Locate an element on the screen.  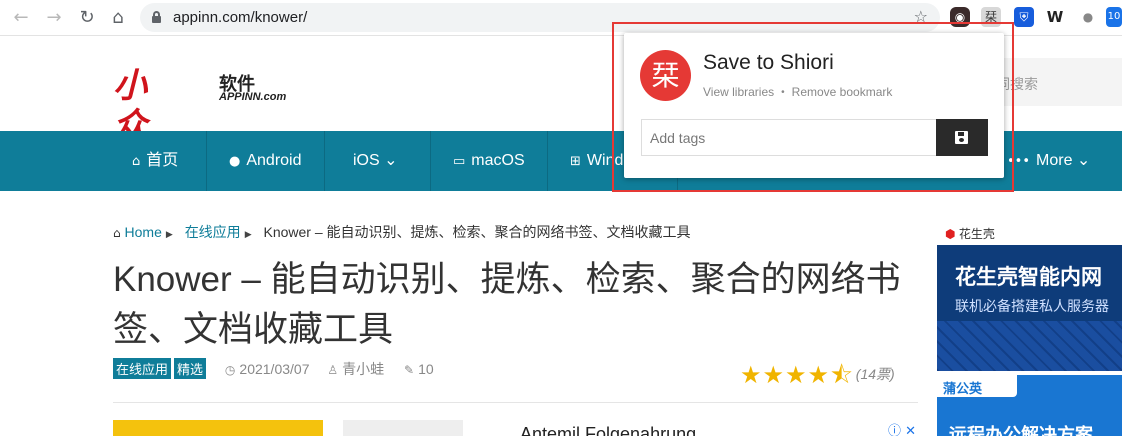
comments-icon: ✎ is located at coordinates (409, 369).